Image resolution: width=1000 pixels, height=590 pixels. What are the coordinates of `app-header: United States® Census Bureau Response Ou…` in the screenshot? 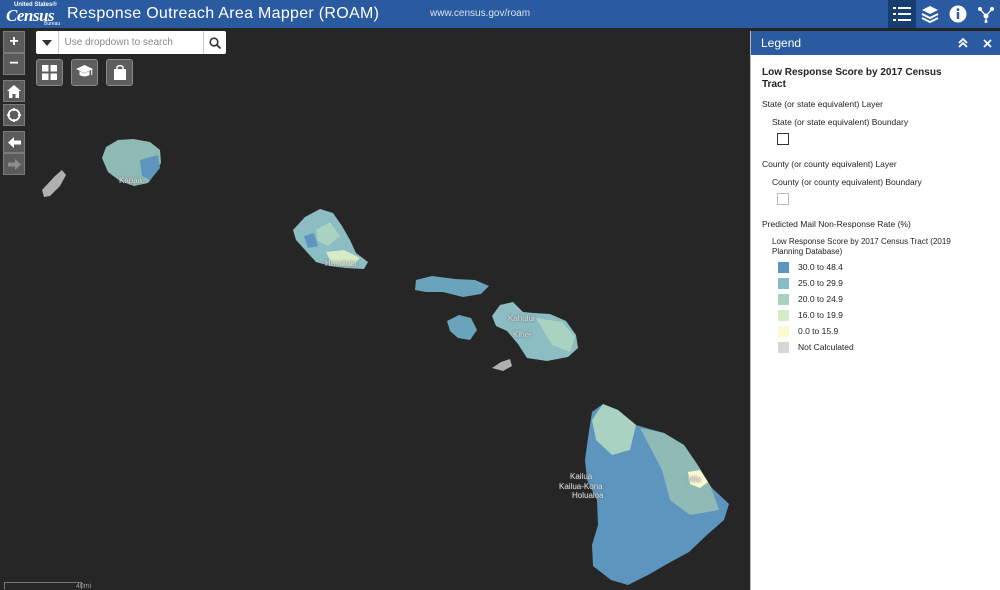 It's located at (500, 14).